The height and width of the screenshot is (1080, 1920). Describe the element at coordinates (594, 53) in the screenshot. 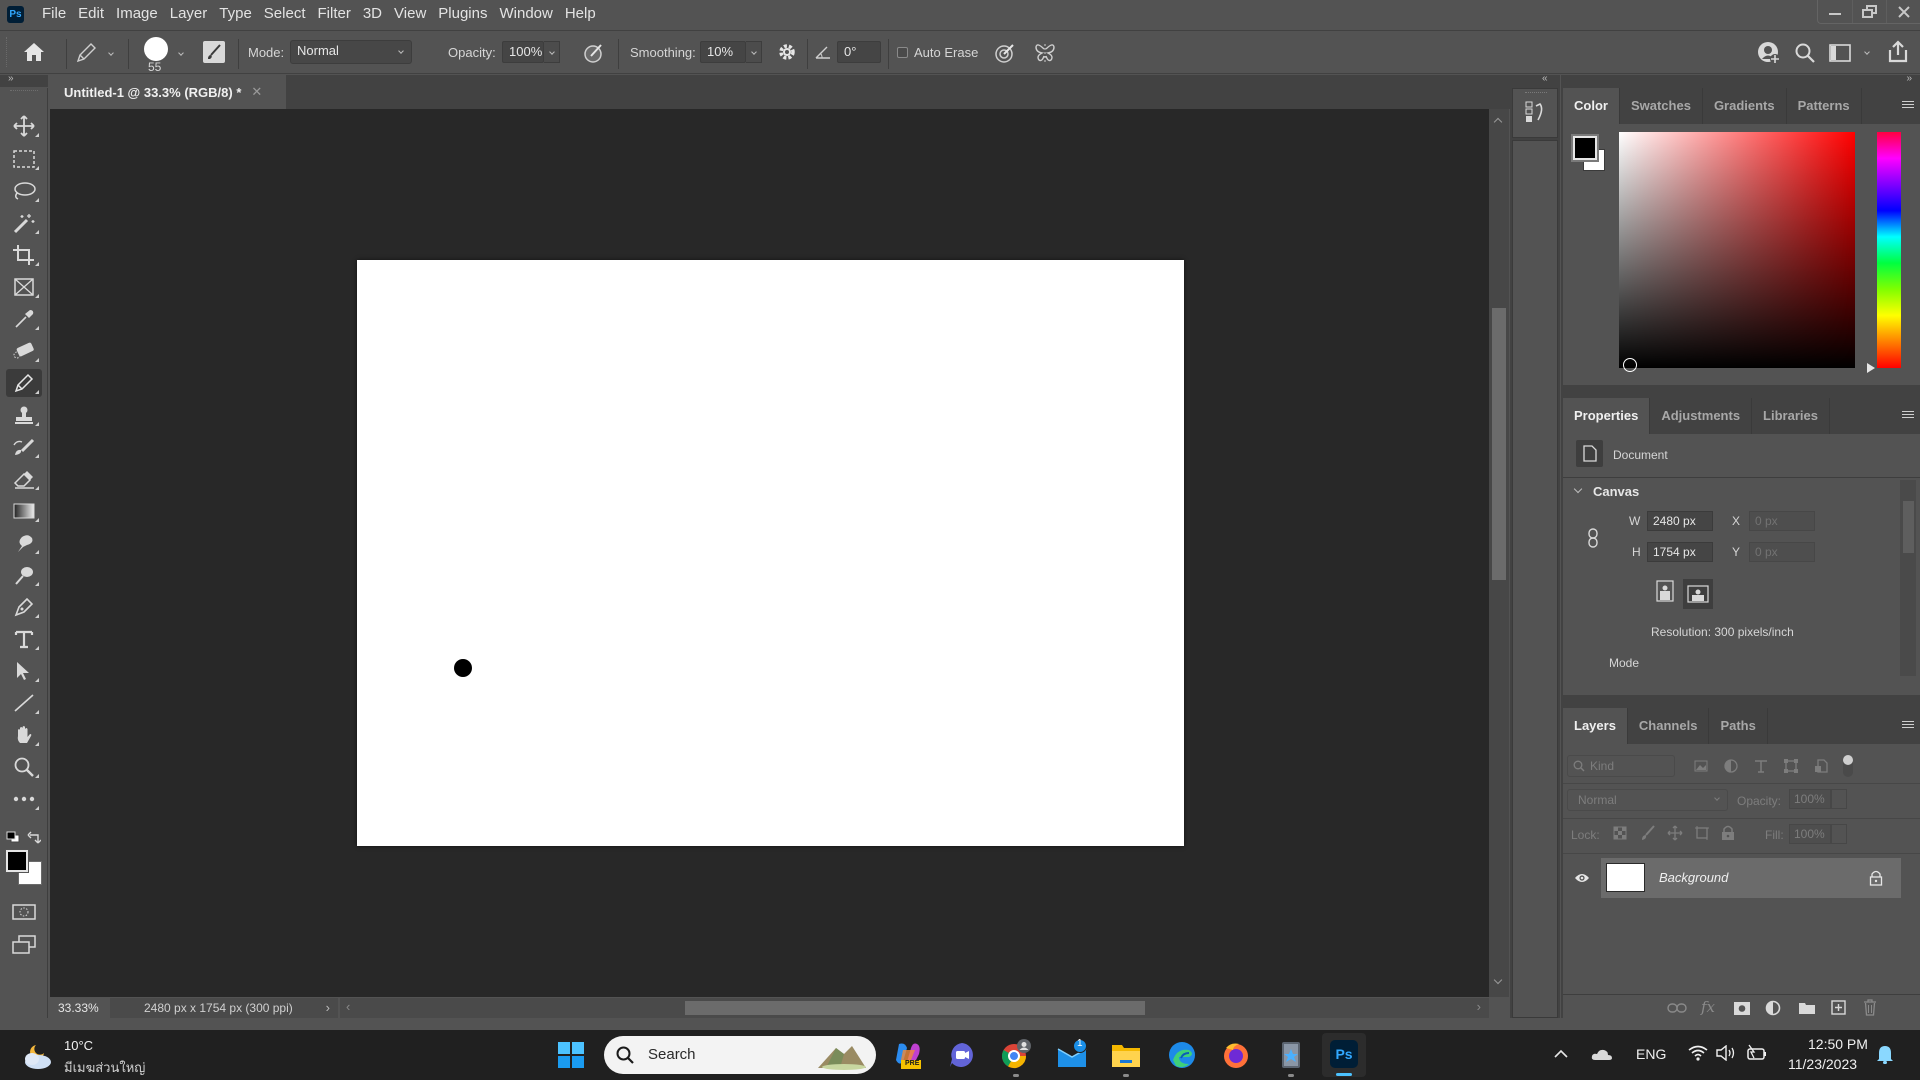

I see `pressure-opacity-button` at that location.